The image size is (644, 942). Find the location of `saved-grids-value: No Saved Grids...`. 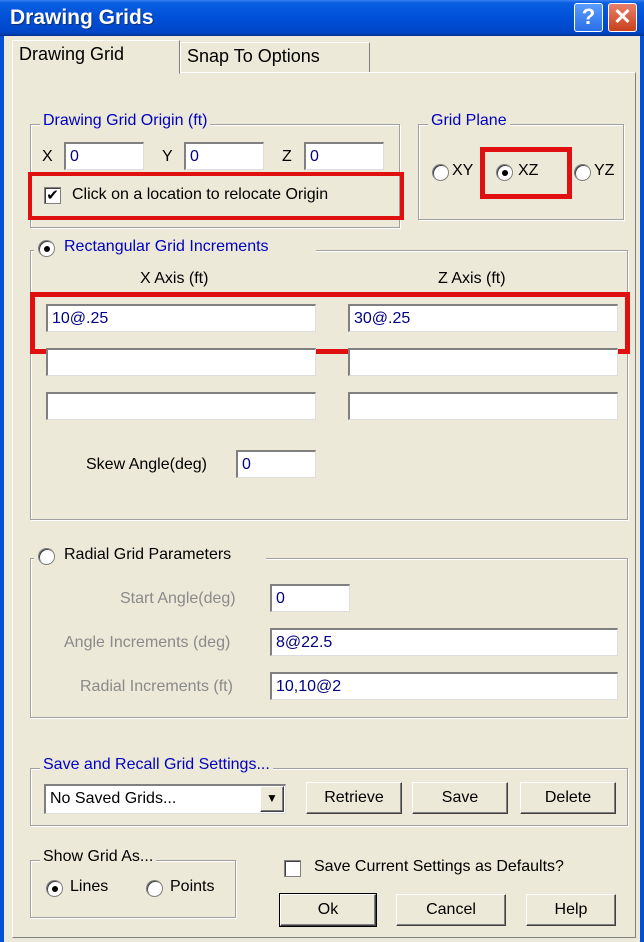

saved-grids-value: No Saved Grids... is located at coordinates (113, 798).